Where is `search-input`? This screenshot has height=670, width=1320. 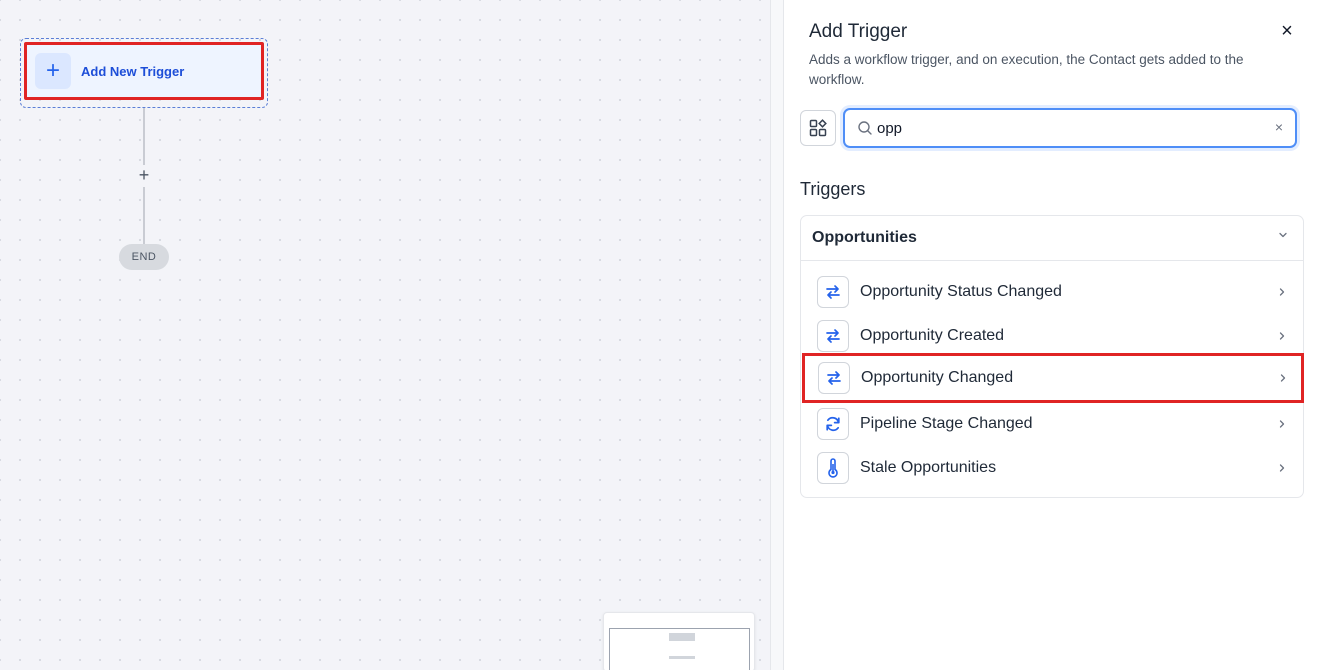
search-input is located at coordinates (1067, 128).